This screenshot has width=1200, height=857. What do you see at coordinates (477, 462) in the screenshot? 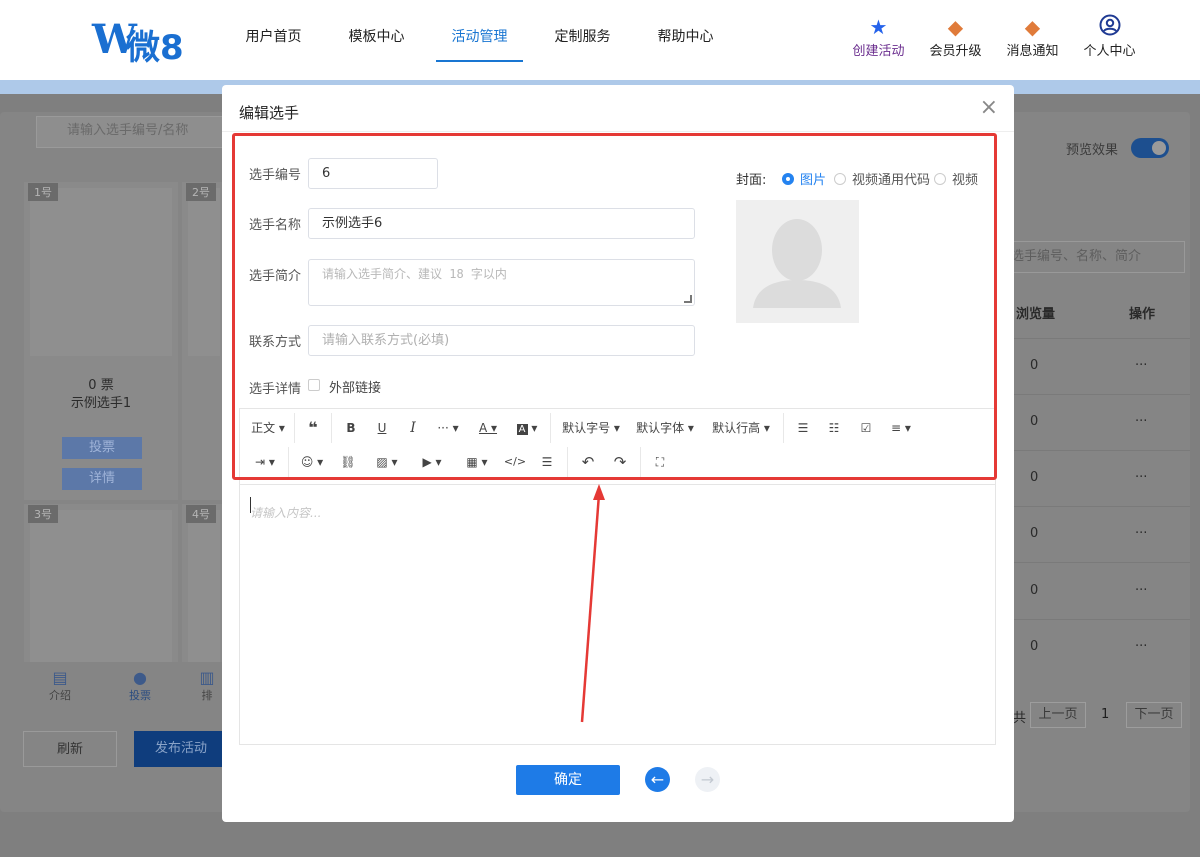
I see `table-icon: ▦ ▾` at bounding box center [477, 462].